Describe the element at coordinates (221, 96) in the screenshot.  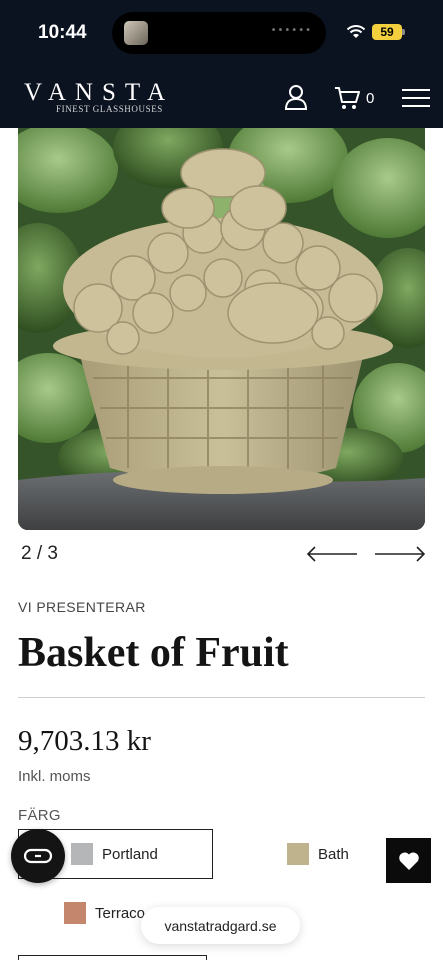
I see `site-header: VANSTA FINEST GLASSHOUSES 0` at that location.